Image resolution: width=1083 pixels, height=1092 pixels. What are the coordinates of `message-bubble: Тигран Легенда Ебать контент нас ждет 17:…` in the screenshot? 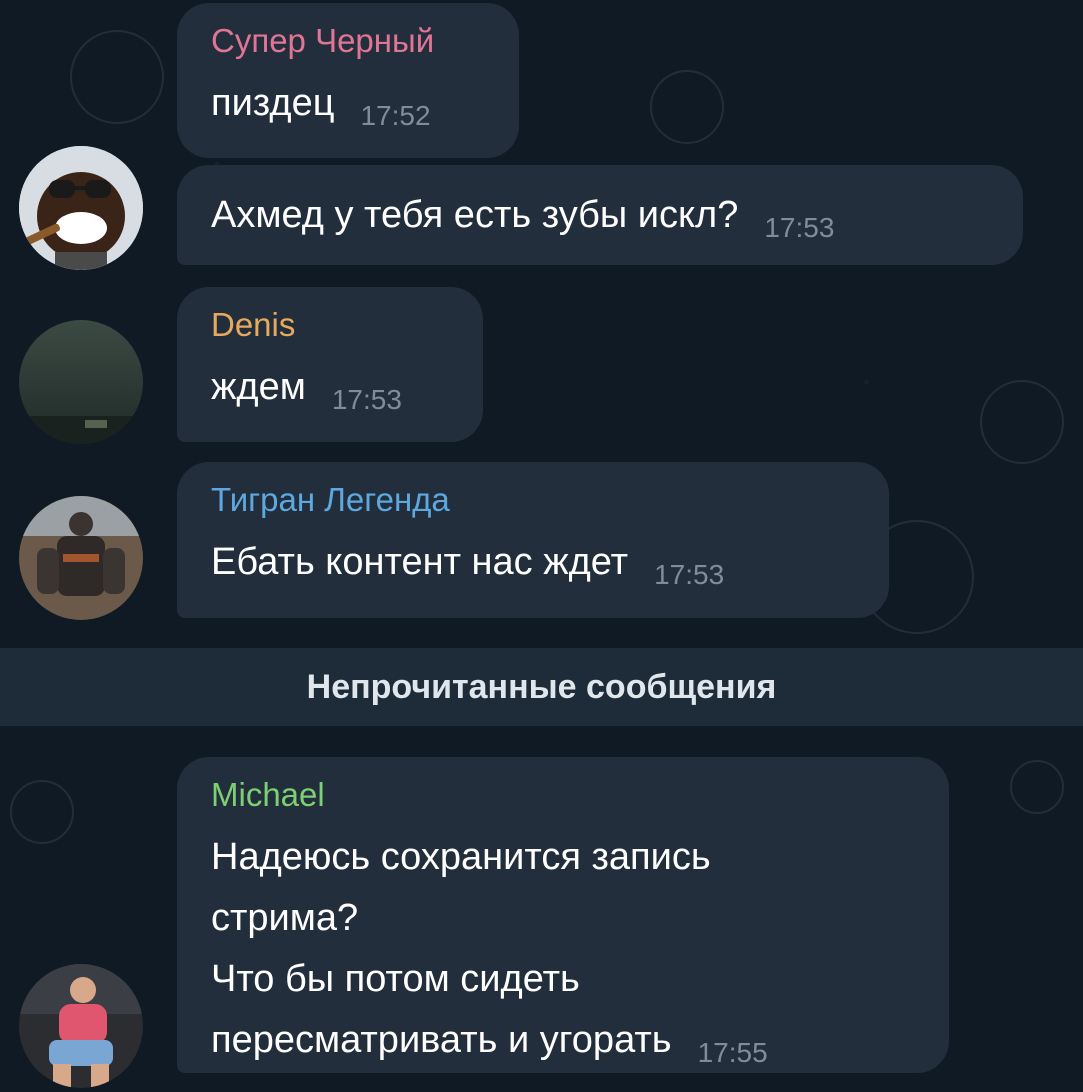 It's located at (533, 540).